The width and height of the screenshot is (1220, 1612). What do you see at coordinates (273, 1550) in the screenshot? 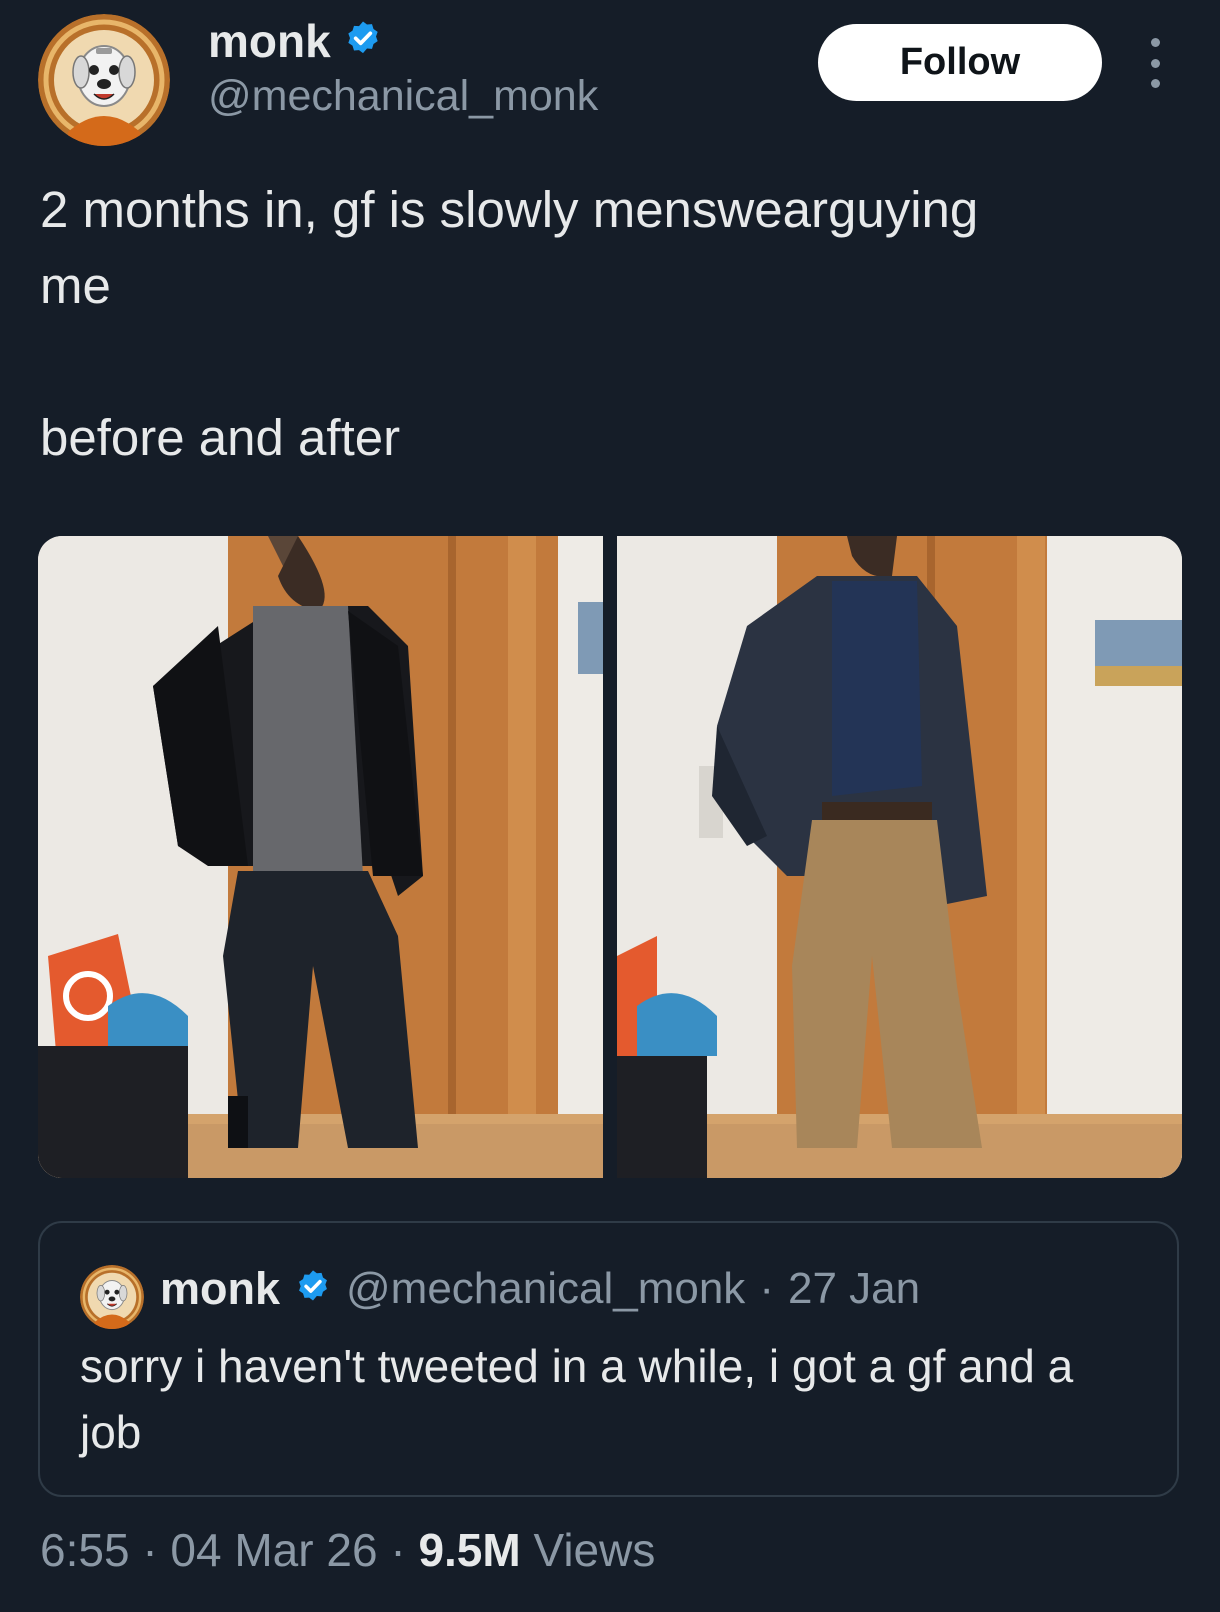
I see `tweet-date: 04 Mar 26` at bounding box center [273, 1550].